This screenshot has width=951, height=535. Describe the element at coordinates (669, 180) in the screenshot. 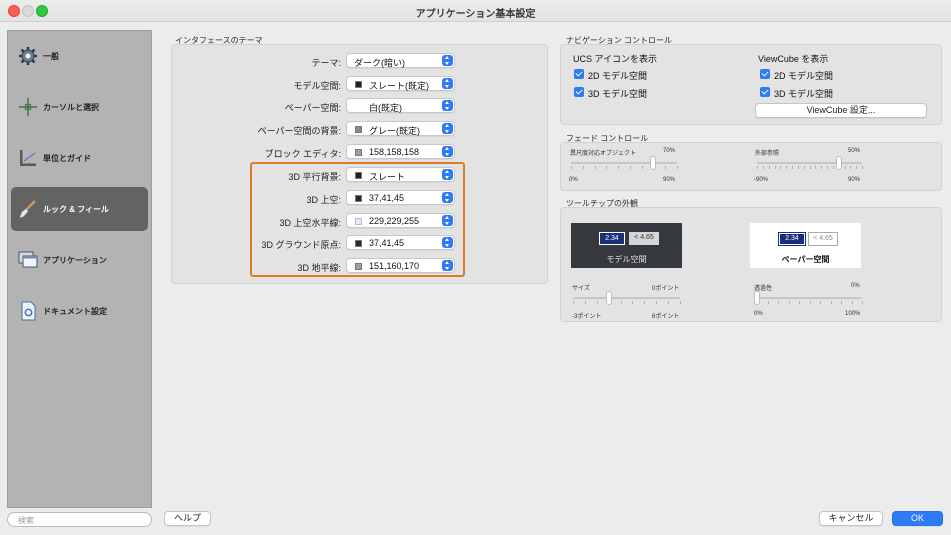

I see `annotative-objects-max: 90%` at that location.